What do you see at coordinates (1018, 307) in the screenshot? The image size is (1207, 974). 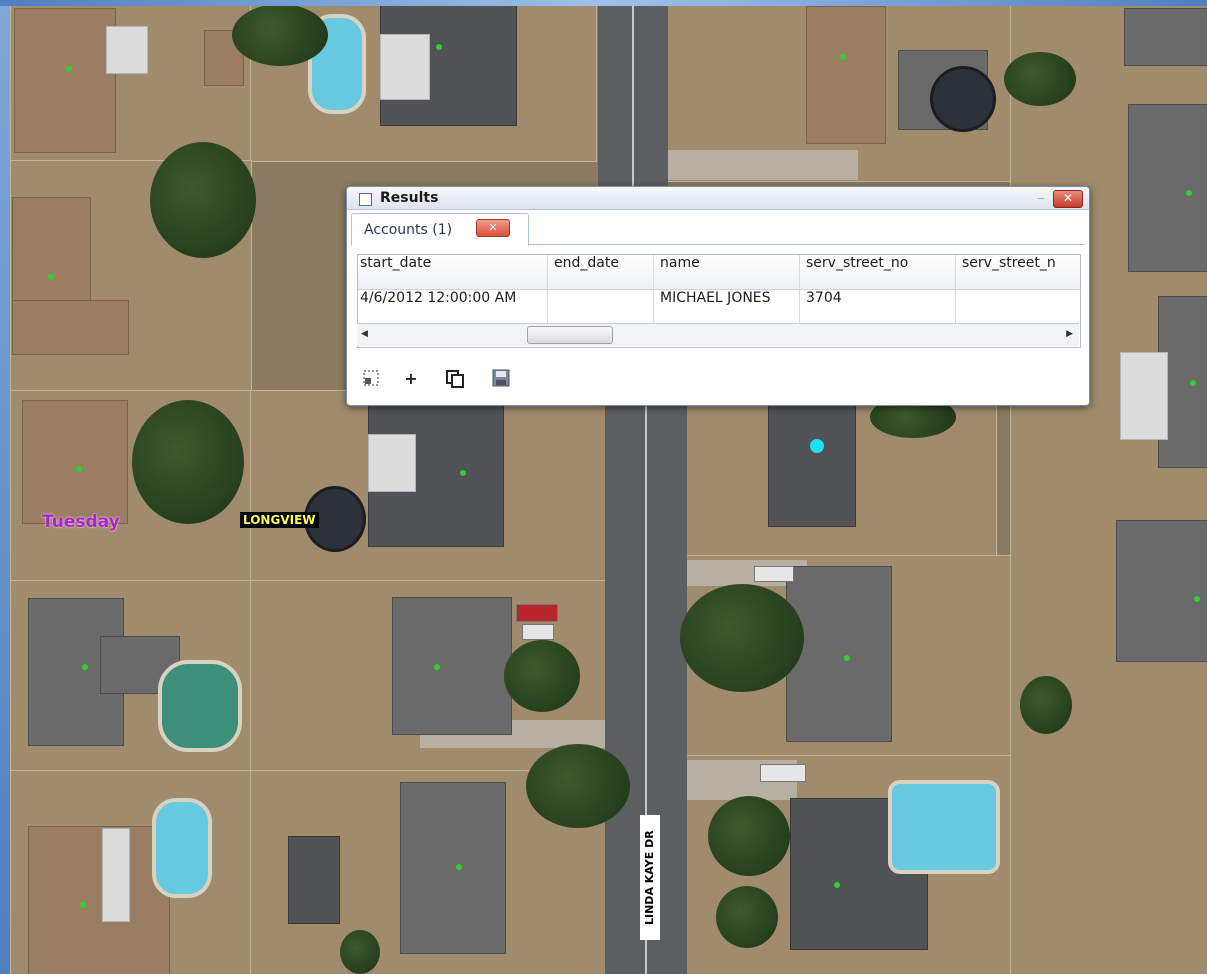 I see `cell-serv-street-name` at bounding box center [1018, 307].